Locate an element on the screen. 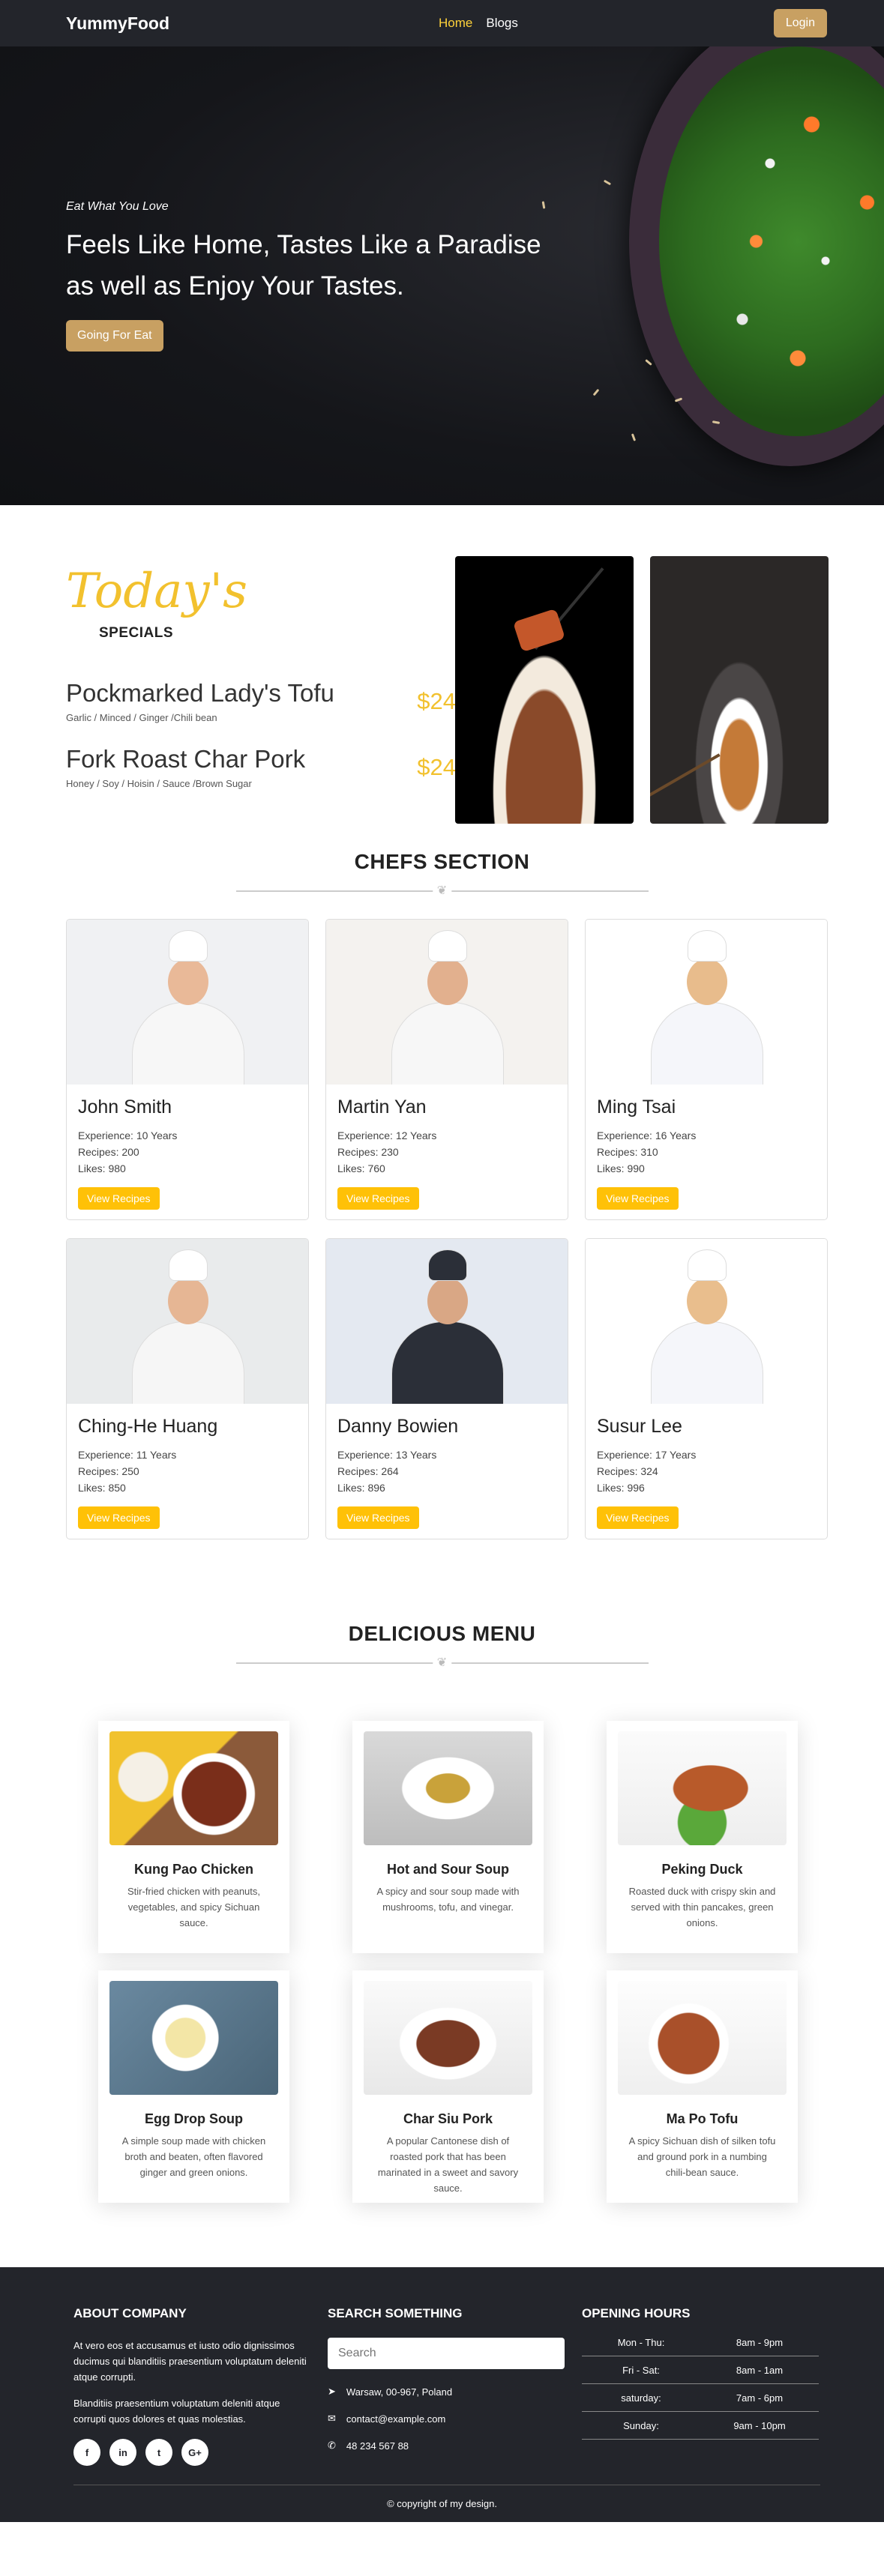  chef-likes: Likes: 996 is located at coordinates (621, 1488).